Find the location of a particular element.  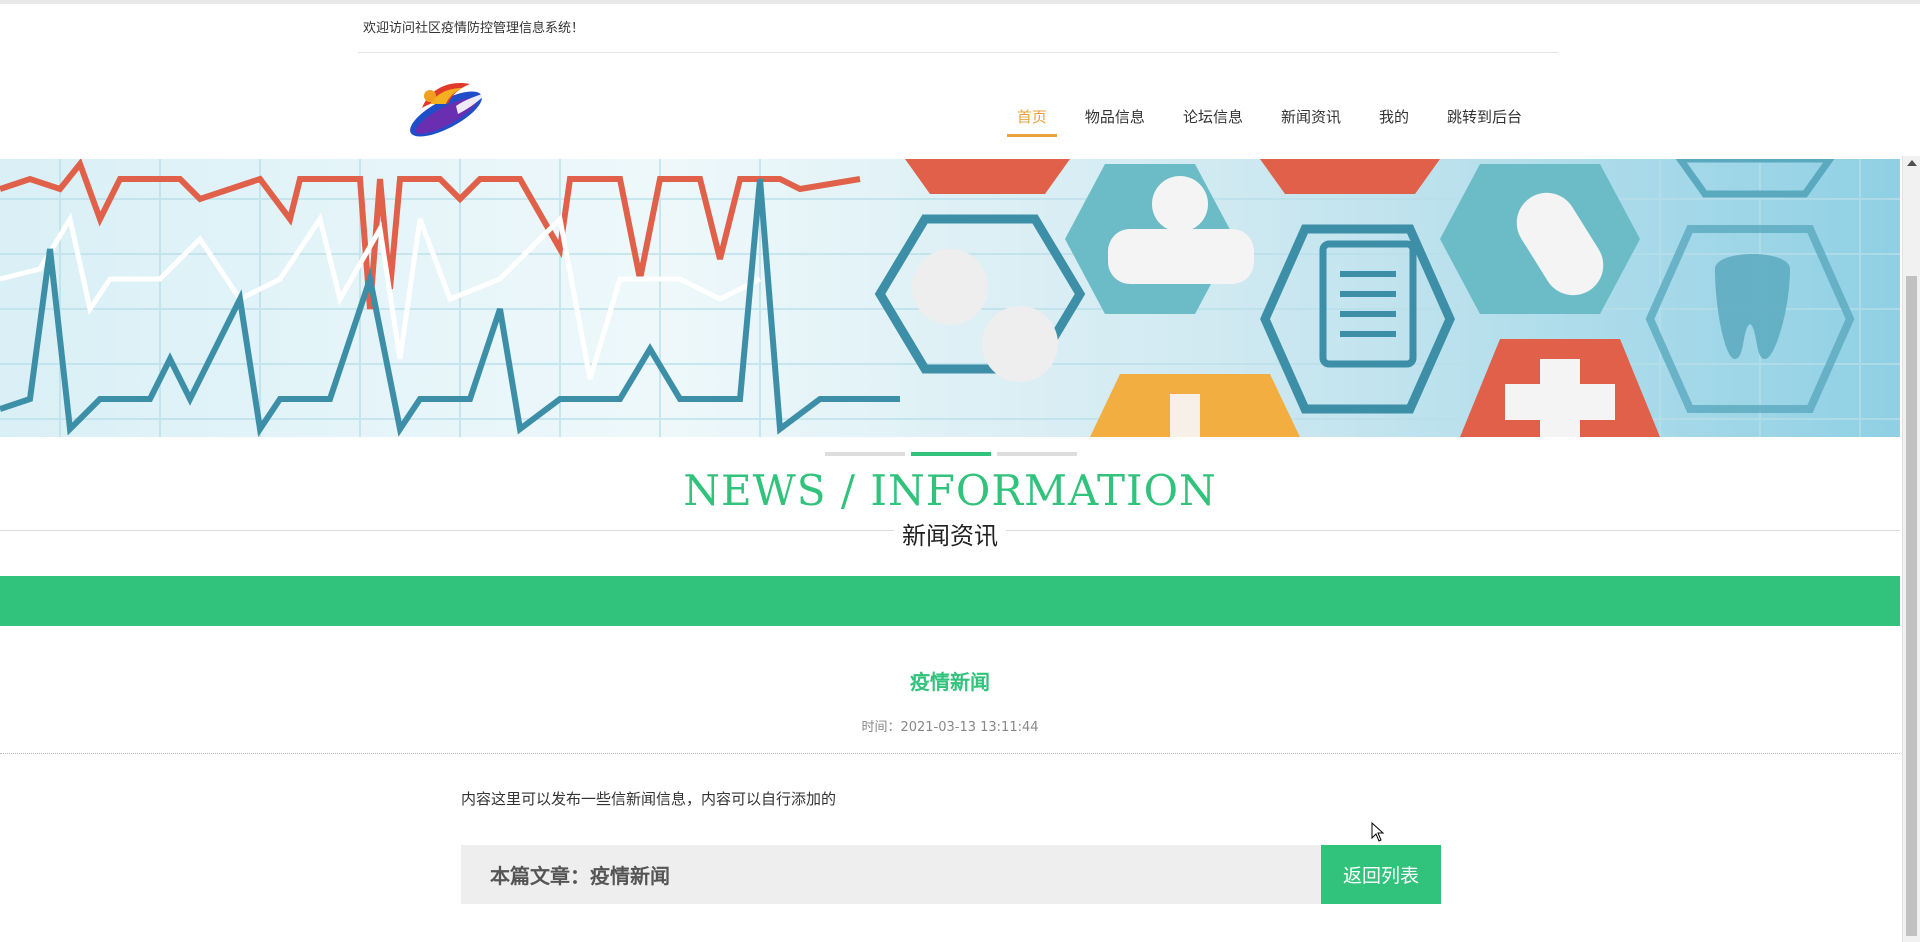

scroll-up-arrow-icon is located at coordinates (1912, 163).